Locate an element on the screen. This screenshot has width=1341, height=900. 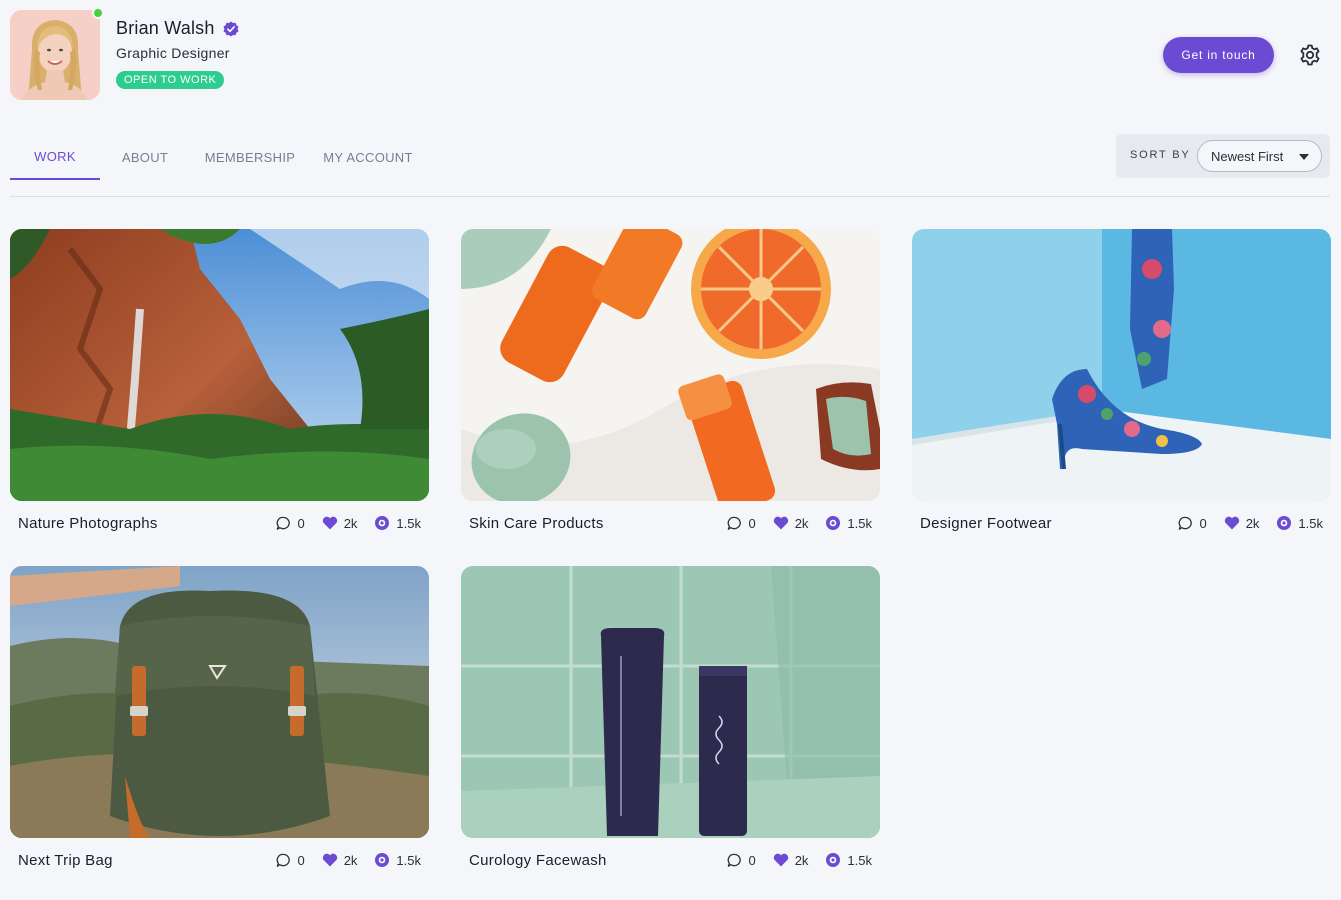
project-card: Nature Photographs 0 2k 1.5k is located at coordinates (219, 384).